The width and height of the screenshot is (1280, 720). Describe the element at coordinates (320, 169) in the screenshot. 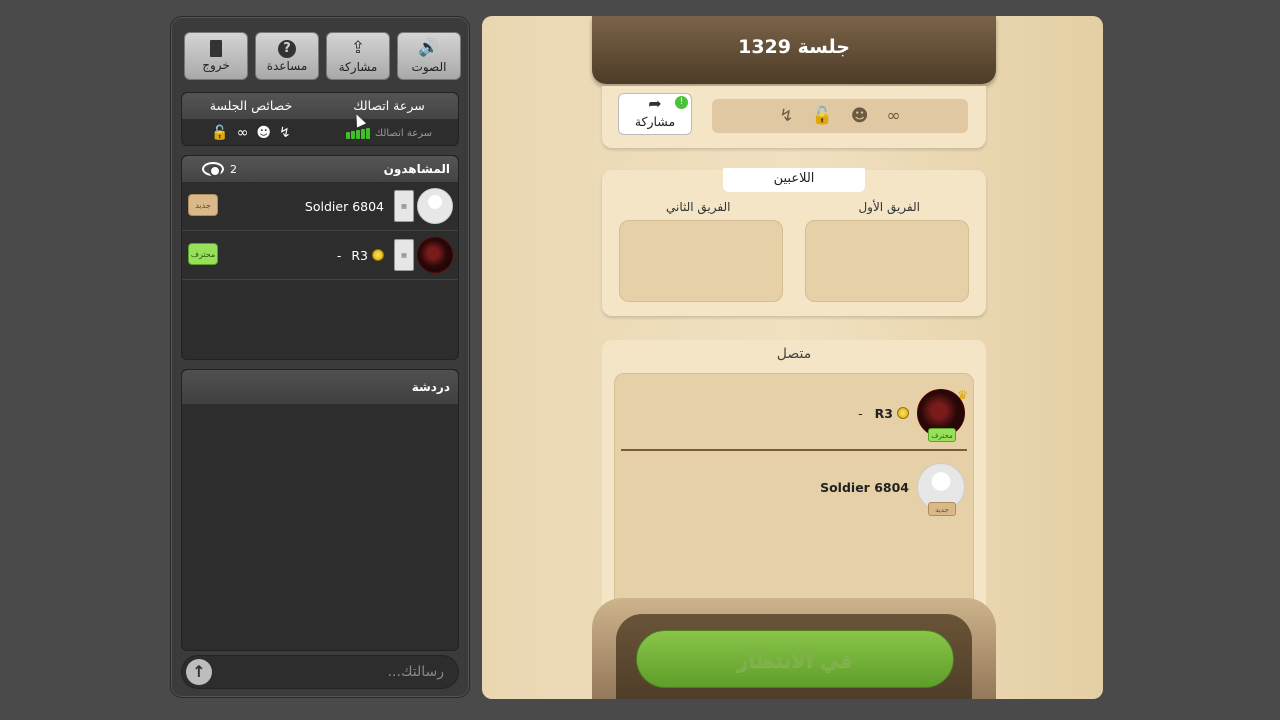

I see `viewers-header: المشاهدون 2` at that location.